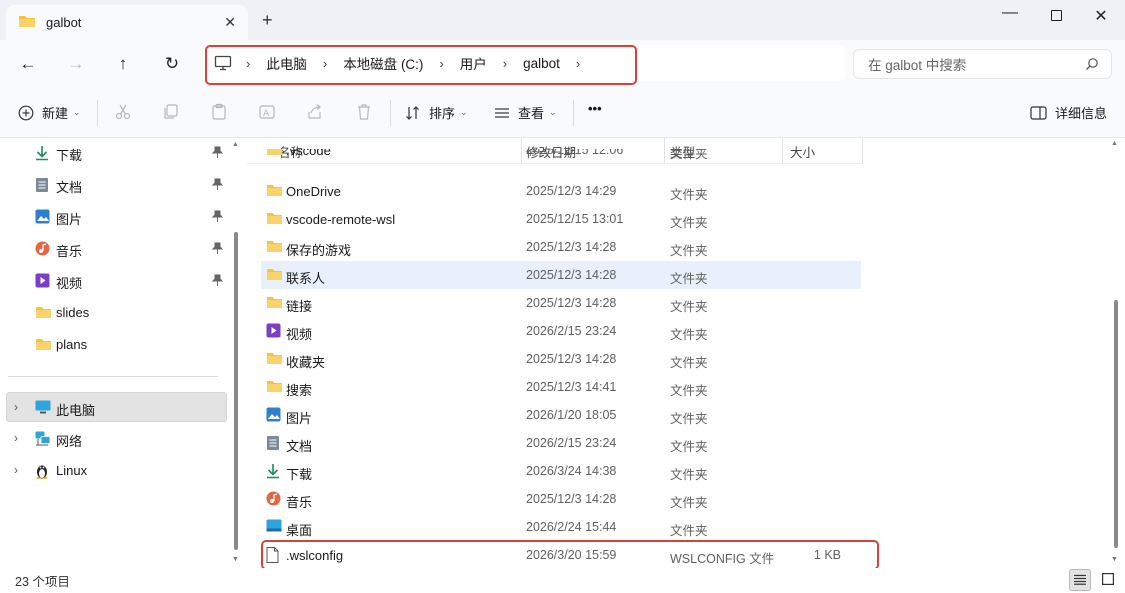 This screenshot has height=593, width=1125. What do you see at coordinates (561, 247) in the screenshot?
I see `file-row: 保存的游戏 2025/12/3 14:28 文件夹` at bounding box center [561, 247].